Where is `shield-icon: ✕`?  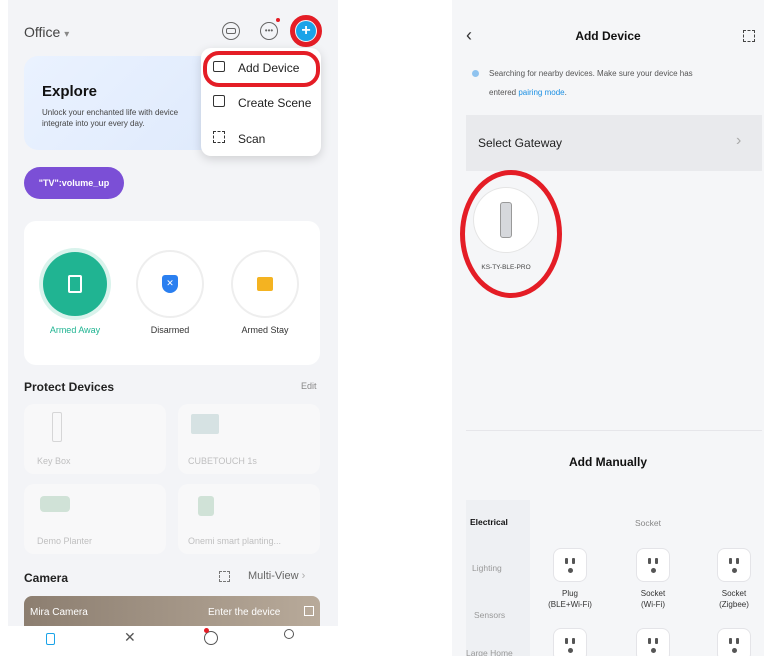 shield-icon: ✕ is located at coordinates (170, 284).